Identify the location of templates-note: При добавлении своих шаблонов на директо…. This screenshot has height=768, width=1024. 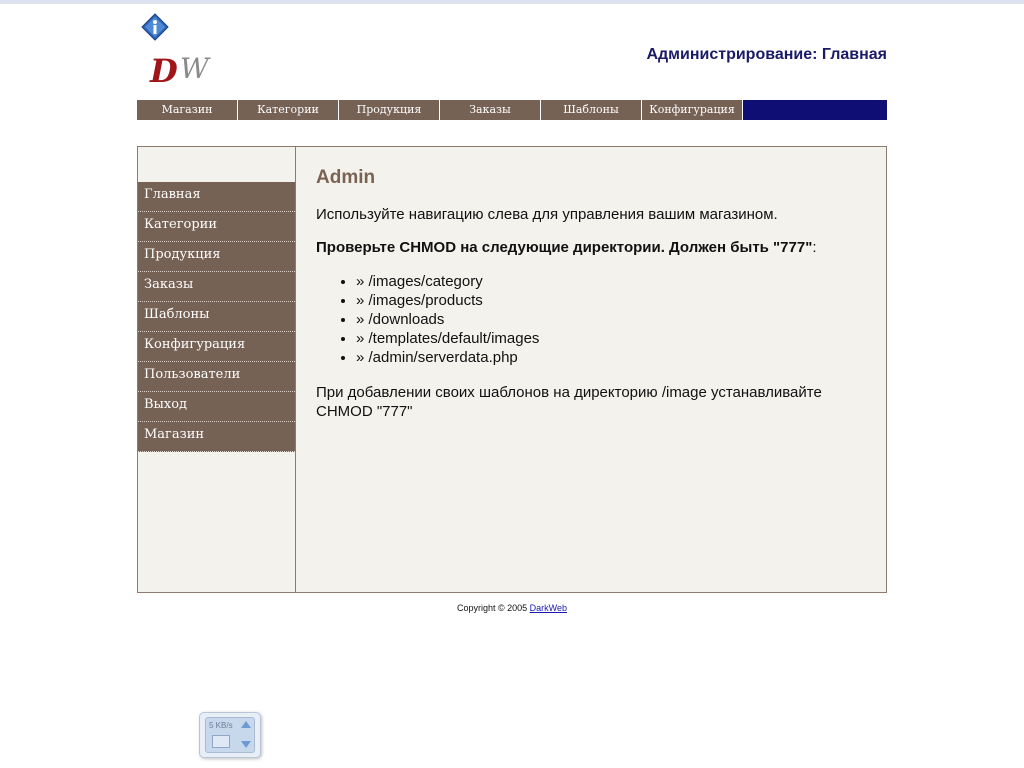
(569, 402).